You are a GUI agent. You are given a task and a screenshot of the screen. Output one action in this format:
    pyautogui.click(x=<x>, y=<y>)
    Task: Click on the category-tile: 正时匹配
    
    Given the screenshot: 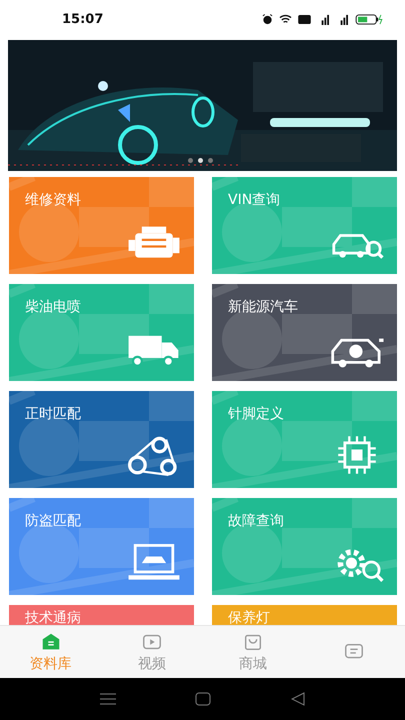 What is the action you would take?
    pyautogui.click(x=101, y=439)
    